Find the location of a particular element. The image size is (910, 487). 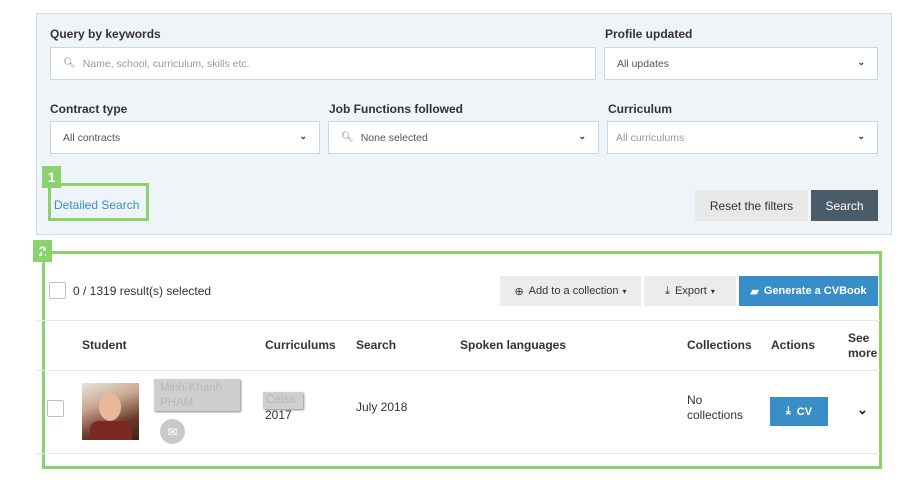

detailed-search-link: Detailed Search is located at coordinates (96, 205).